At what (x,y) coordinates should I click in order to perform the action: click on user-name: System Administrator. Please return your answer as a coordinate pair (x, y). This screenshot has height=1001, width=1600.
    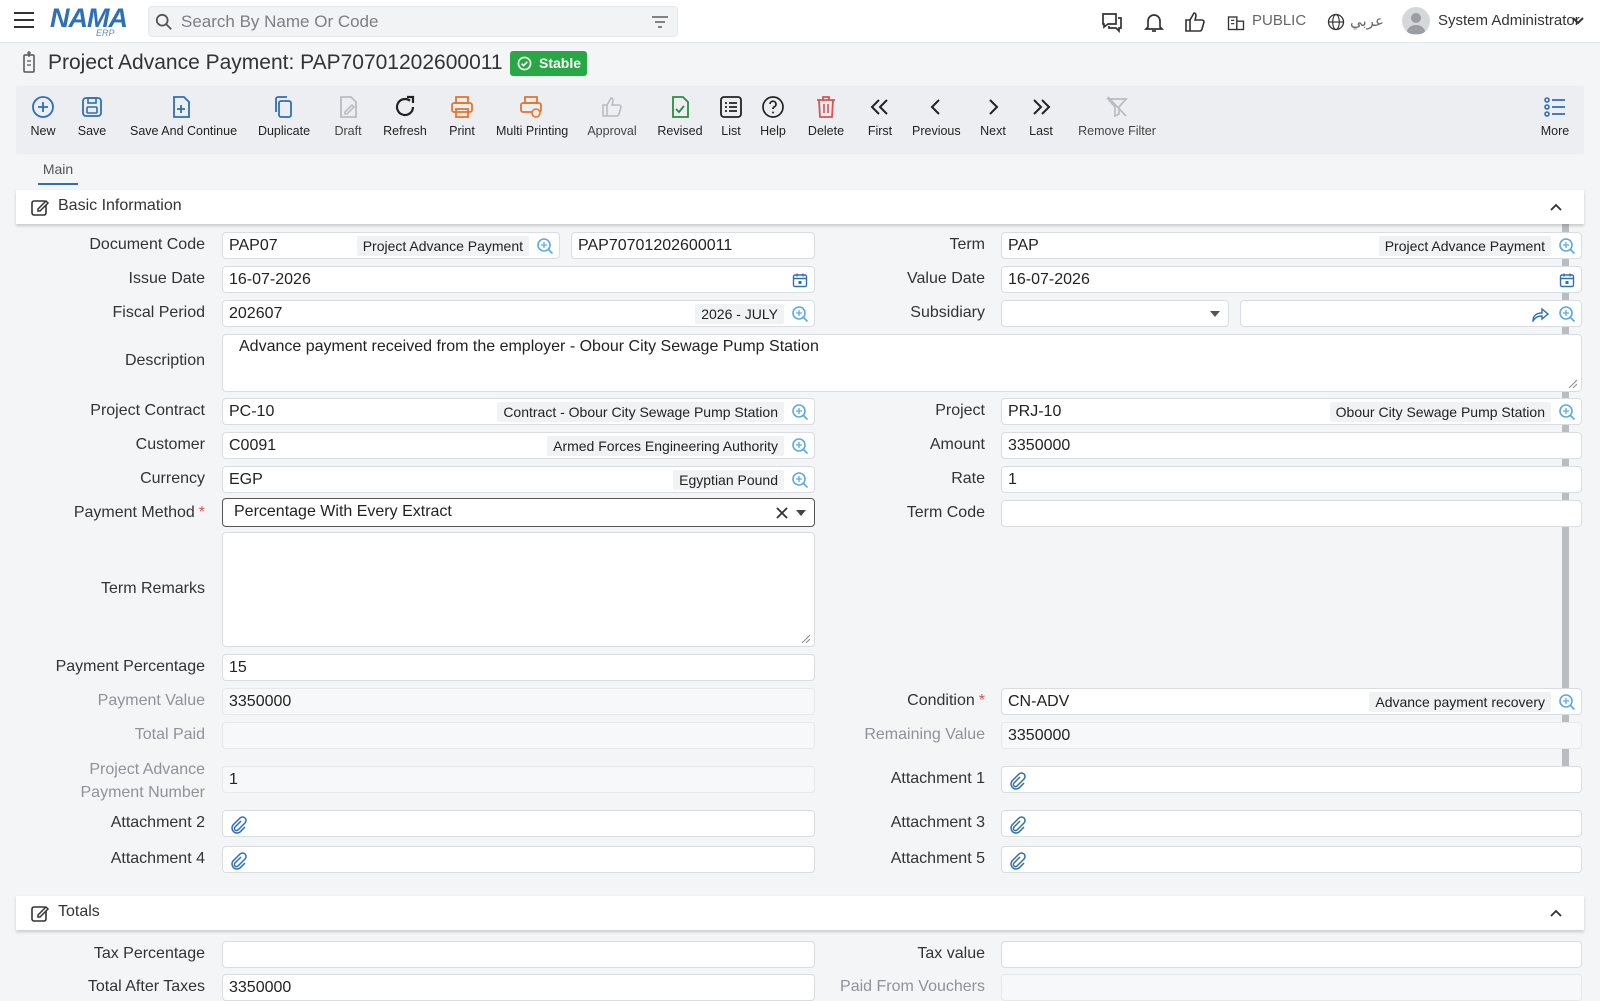
    Looking at the image, I should click on (1509, 20).